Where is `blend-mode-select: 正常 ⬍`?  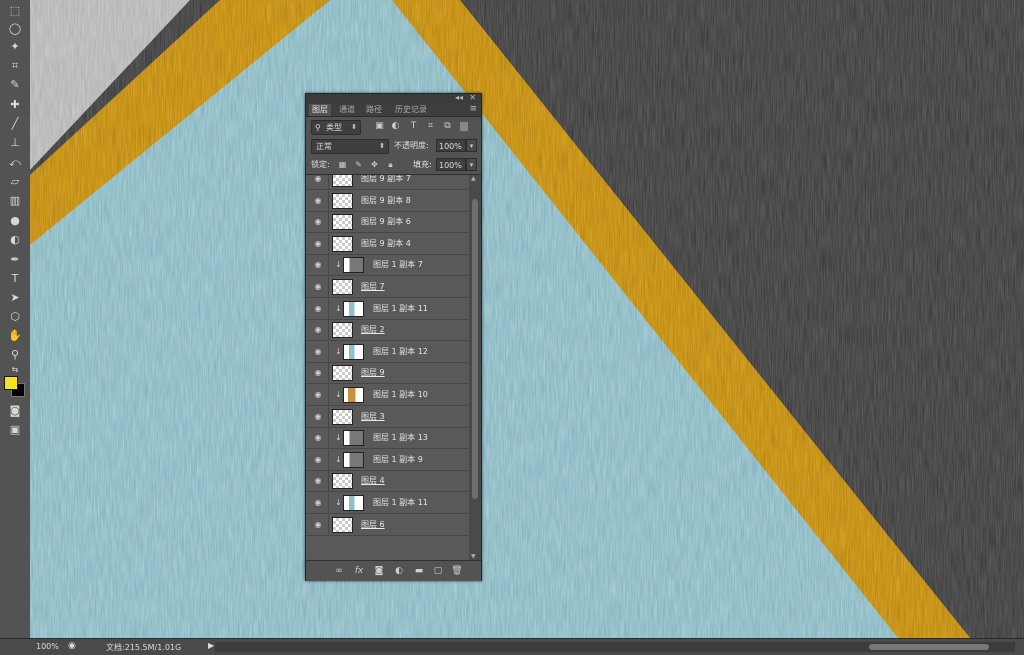 blend-mode-select: 正常 ⬍ is located at coordinates (350, 146).